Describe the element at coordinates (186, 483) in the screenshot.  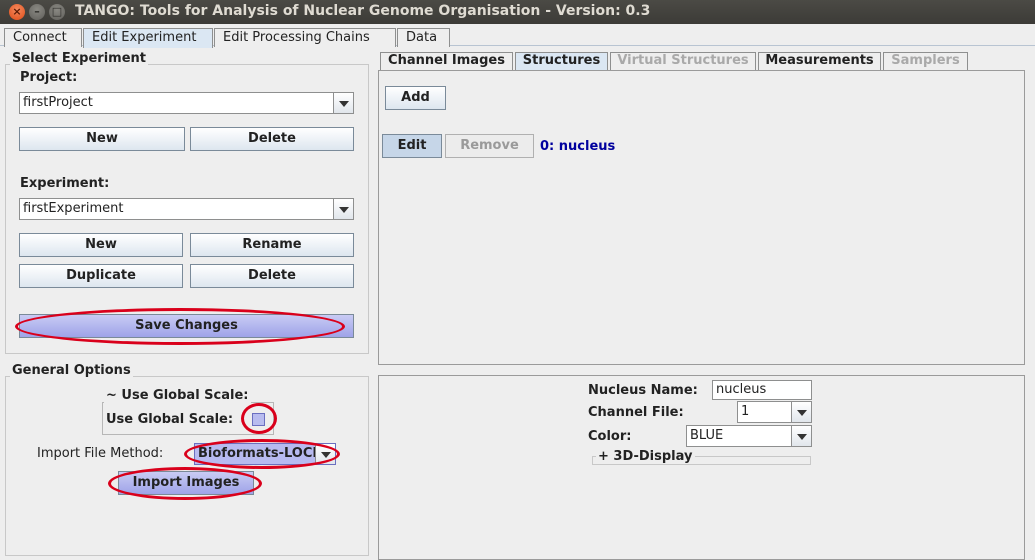
I see `import-images-button: Import Images` at that location.